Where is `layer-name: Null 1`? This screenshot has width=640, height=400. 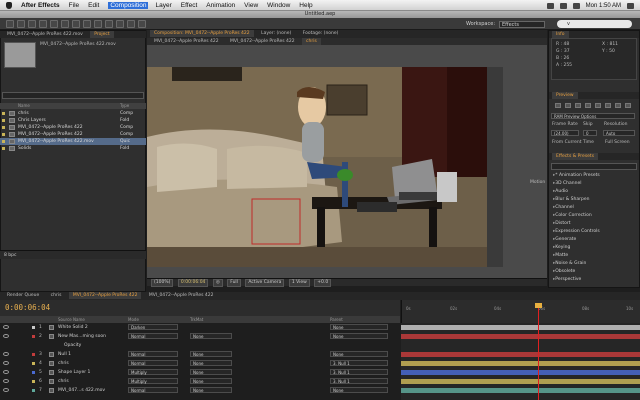 layer-name: Null 1 is located at coordinates (64, 354).